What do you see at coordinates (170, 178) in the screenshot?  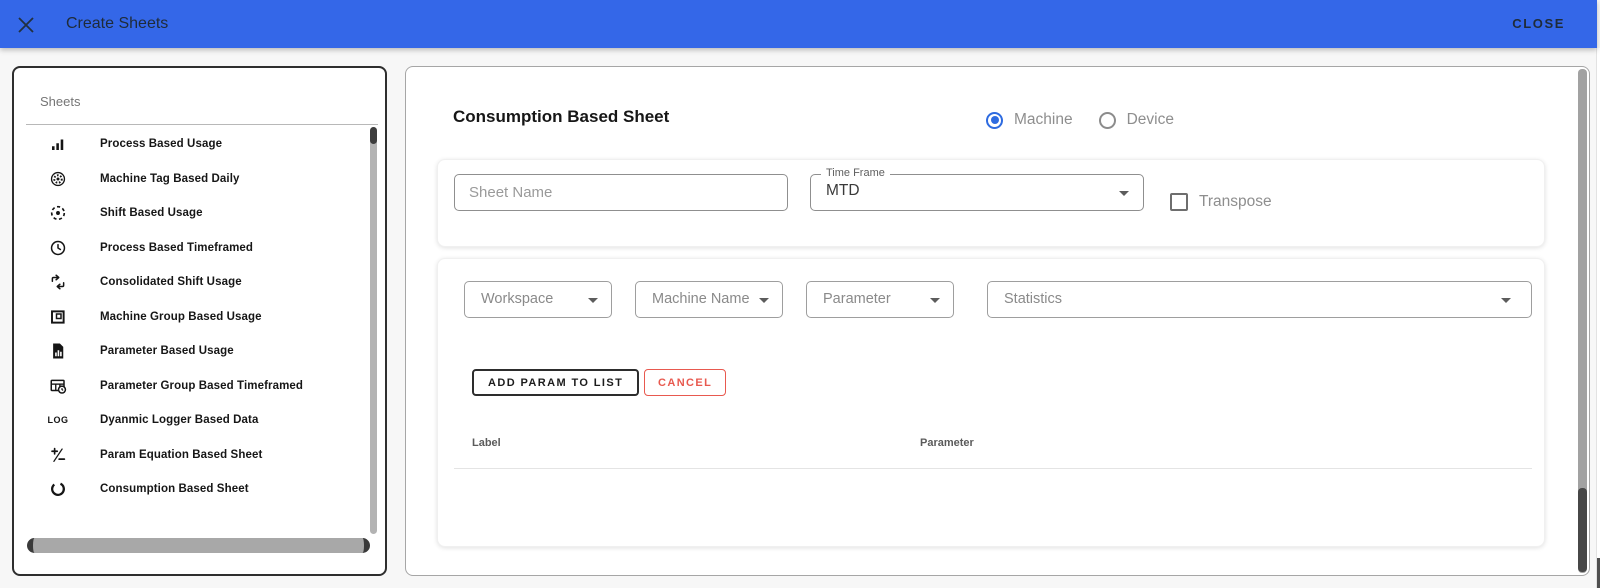 I see `sheet-type-label: Machine Tag Based Daily` at bounding box center [170, 178].